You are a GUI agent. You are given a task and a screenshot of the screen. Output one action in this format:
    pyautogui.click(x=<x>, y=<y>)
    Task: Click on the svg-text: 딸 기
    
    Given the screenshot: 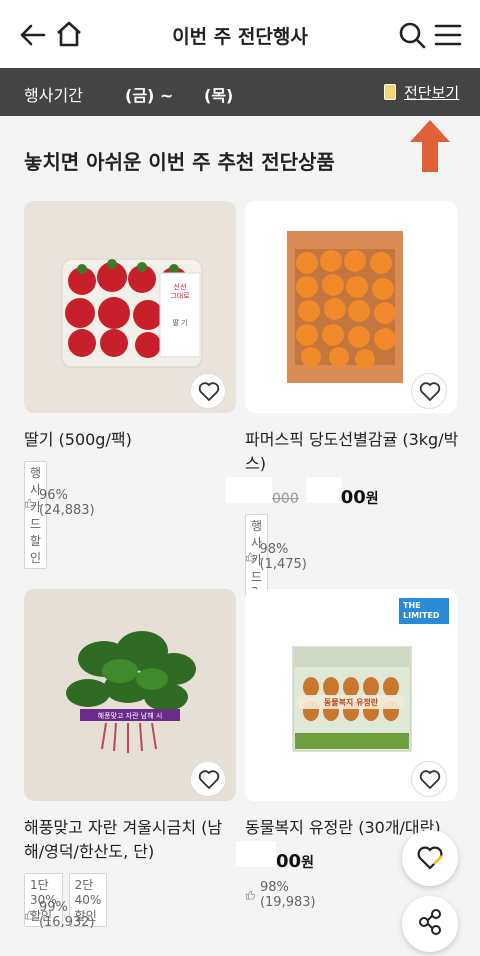 What is the action you would take?
    pyautogui.click(x=179, y=322)
    